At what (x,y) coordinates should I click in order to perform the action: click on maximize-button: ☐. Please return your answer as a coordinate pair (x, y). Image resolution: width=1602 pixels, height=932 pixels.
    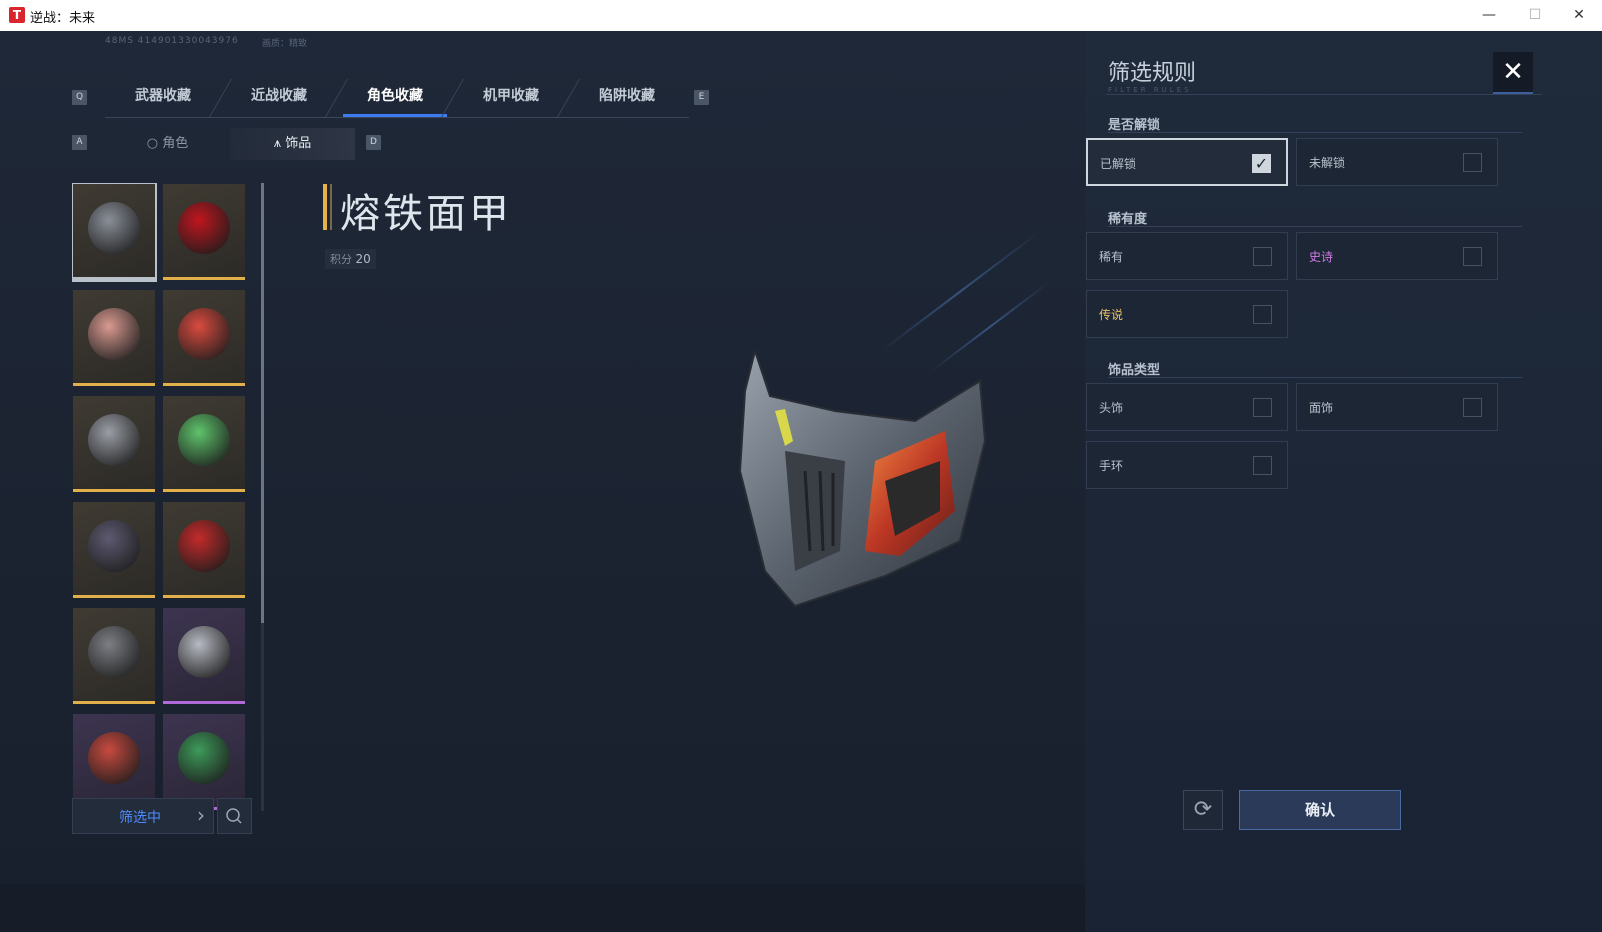
    Looking at the image, I should click on (1535, 15).